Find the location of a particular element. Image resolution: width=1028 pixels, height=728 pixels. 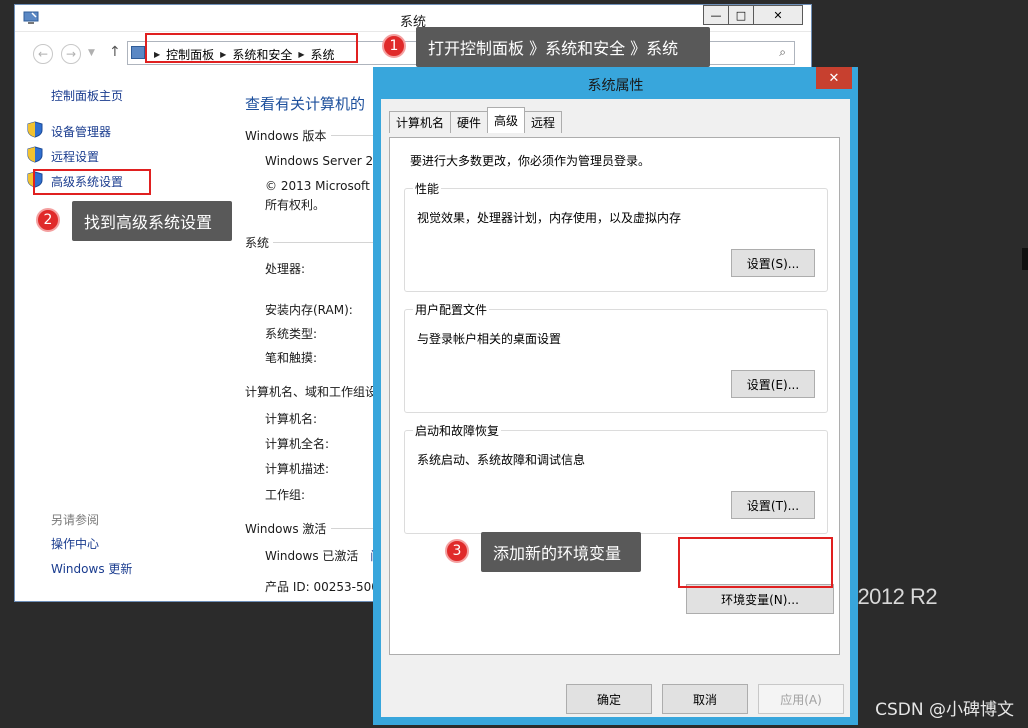

callout-number-1: 1 is located at coordinates (394, 46).